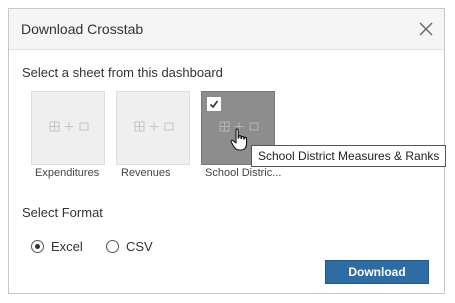 The height and width of the screenshot is (303, 455). What do you see at coordinates (122, 72) in the screenshot?
I see `sheet-section-label: Select a sheet from this dashboard` at bounding box center [122, 72].